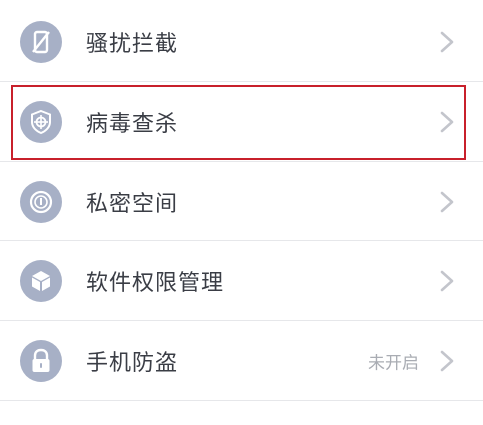 This screenshot has height=425, width=483. Describe the element at coordinates (241, 400) in the screenshot. I see `divider` at that location.